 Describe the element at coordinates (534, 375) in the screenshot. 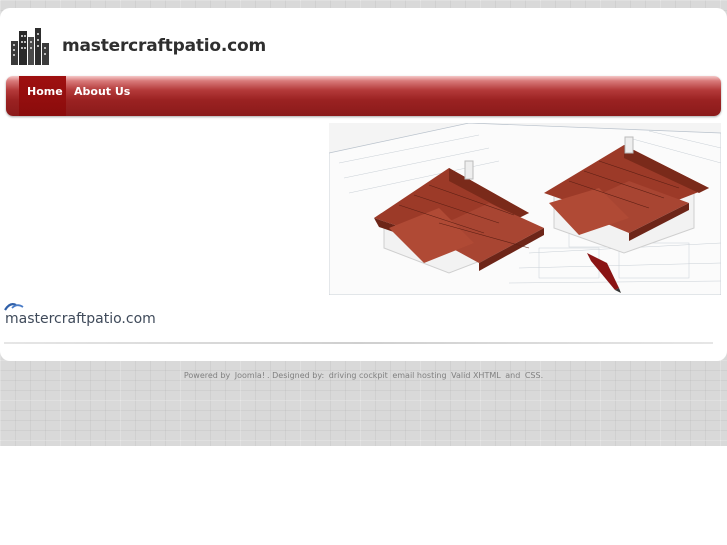

I see `css-link: CSS.` at that location.